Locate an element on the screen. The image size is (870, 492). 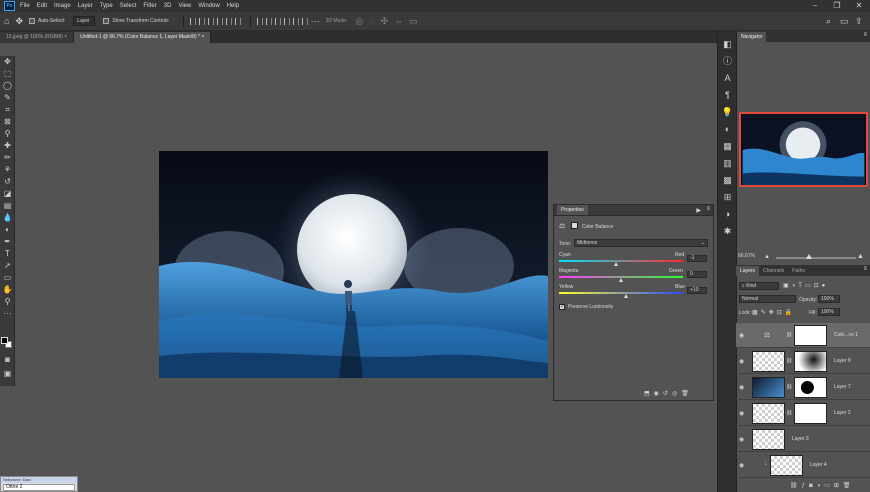
menu-type: Type is located at coordinates (106, 6).